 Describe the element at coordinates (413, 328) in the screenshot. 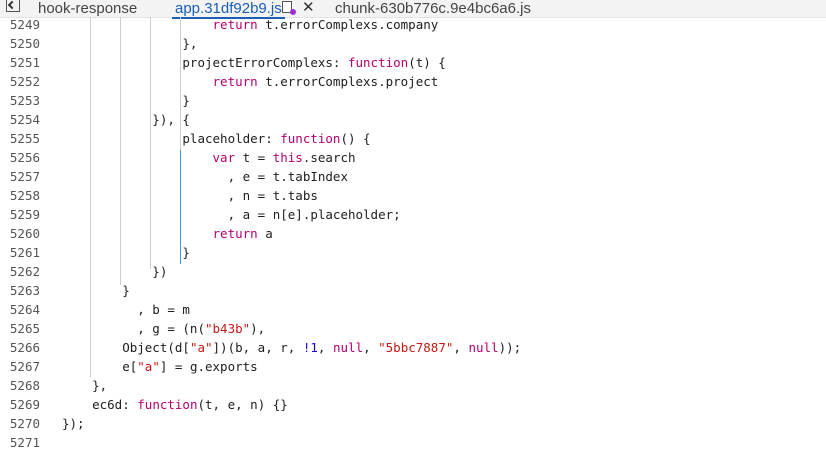

I see `code-line: 5265 , g = (n("b43b"),` at that location.